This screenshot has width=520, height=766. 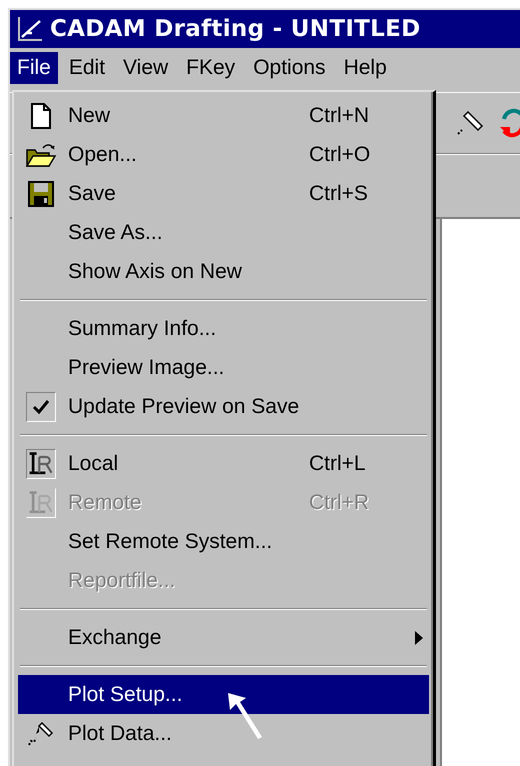 What do you see at coordinates (34, 68) in the screenshot?
I see `menu-bar-item: File` at bounding box center [34, 68].